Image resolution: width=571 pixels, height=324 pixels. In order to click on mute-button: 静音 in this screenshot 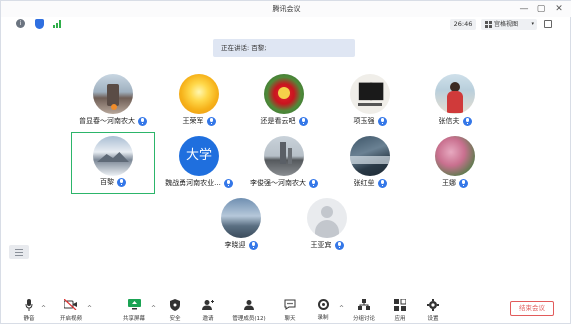, I will do `click(29, 310)`.